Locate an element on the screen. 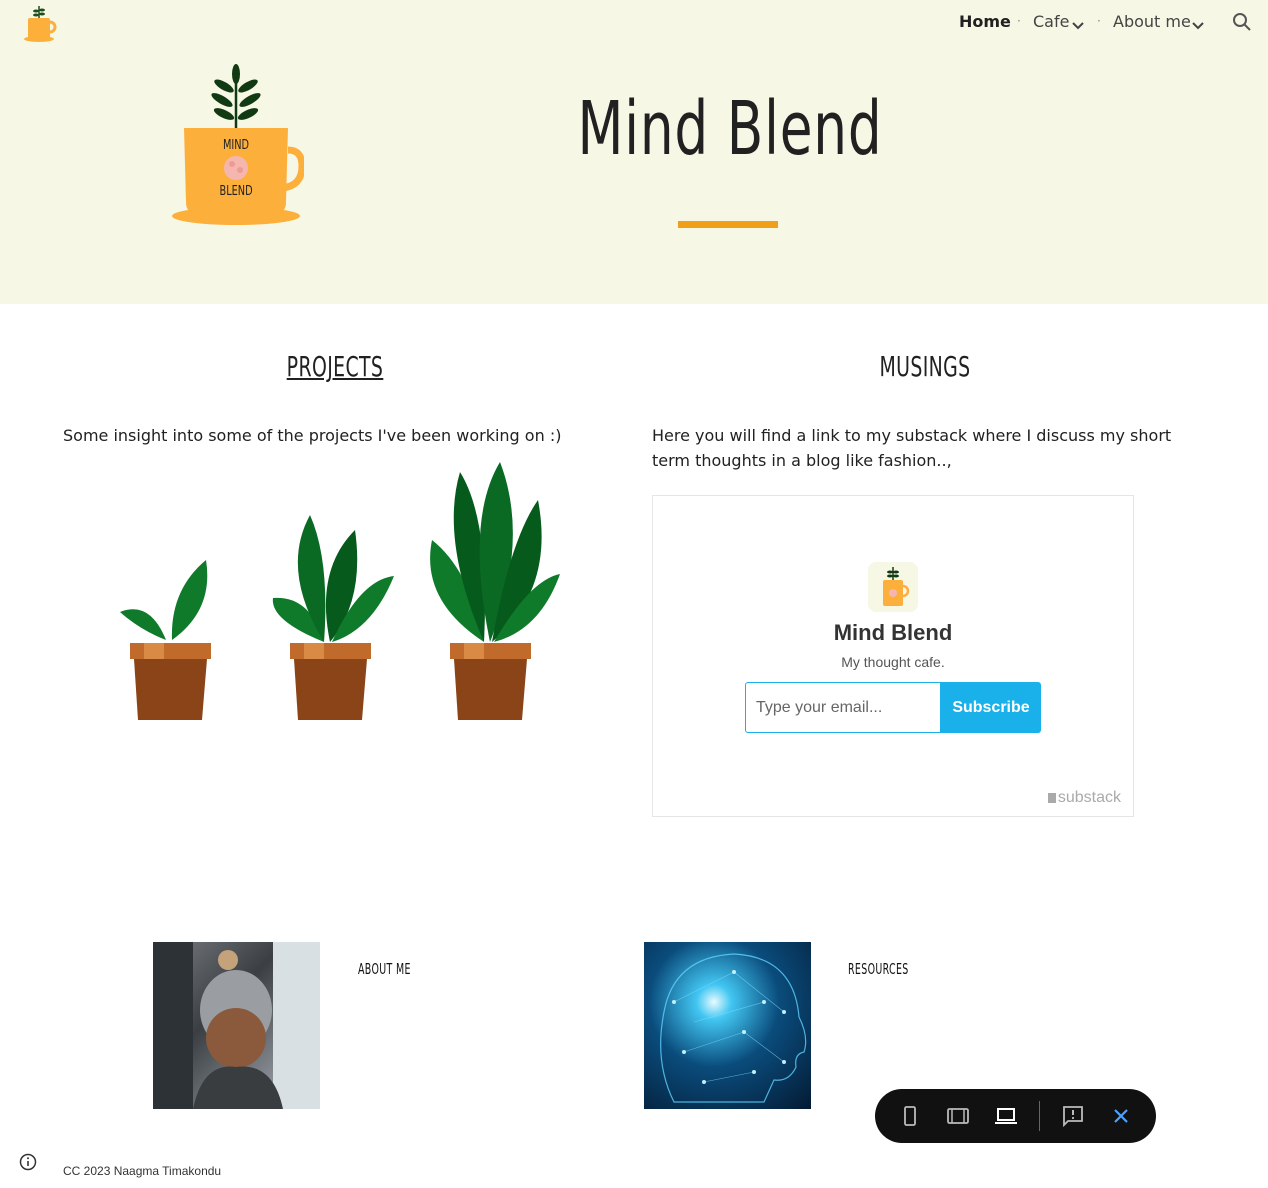 Image resolution: width=1268 pixels, height=1188 pixels. close-icon is located at coordinates (1121, 1116).